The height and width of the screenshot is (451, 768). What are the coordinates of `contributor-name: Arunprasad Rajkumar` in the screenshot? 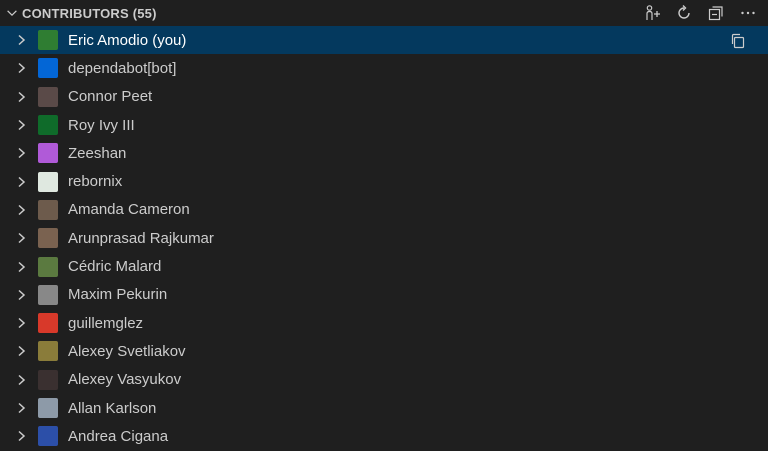 It's located at (141, 238).